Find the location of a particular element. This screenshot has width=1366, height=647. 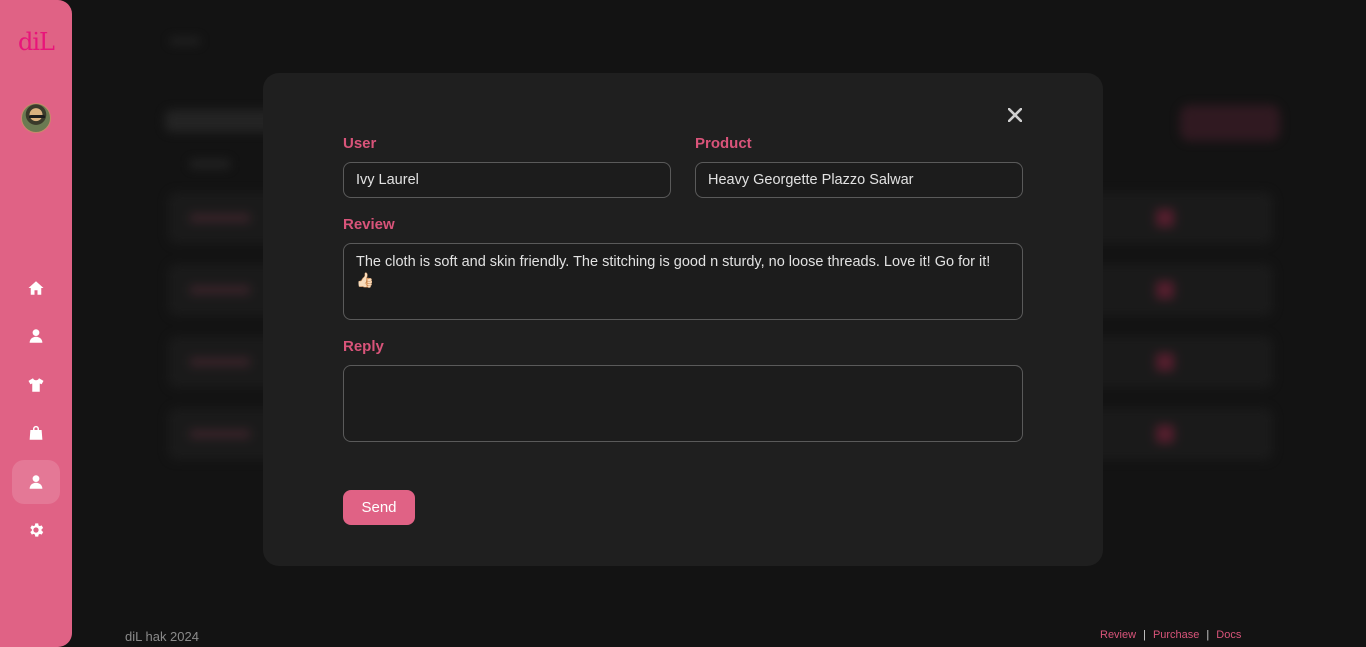

add-button is located at coordinates (1230, 123).